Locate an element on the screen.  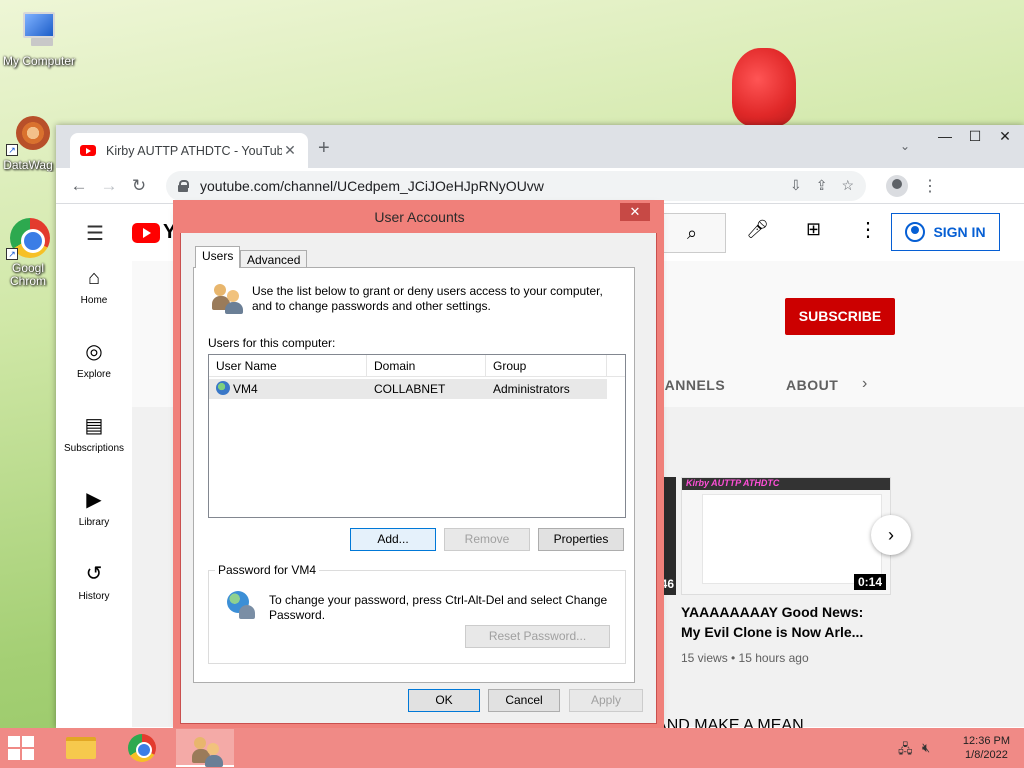
new-tab-button: + is located at coordinates (324, 148).